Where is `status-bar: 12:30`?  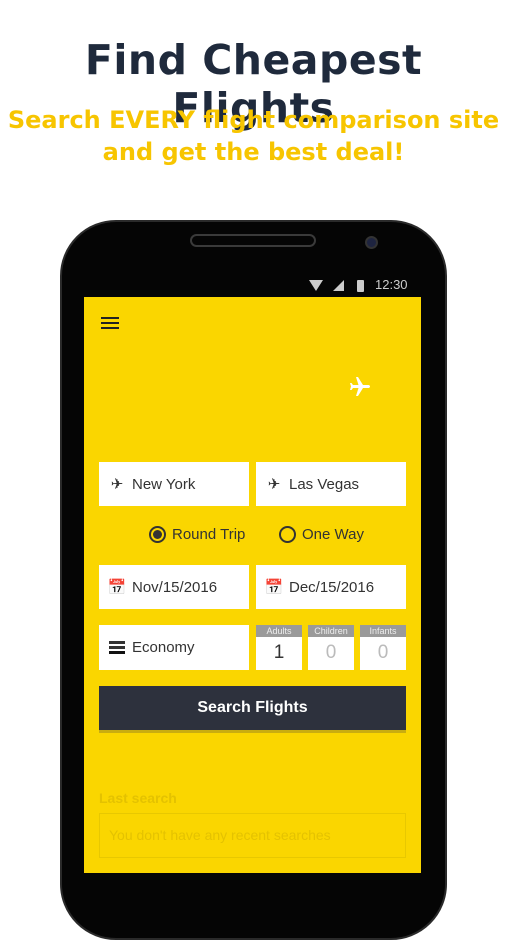
status-bar: 12:30 is located at coordinates (252, 285).